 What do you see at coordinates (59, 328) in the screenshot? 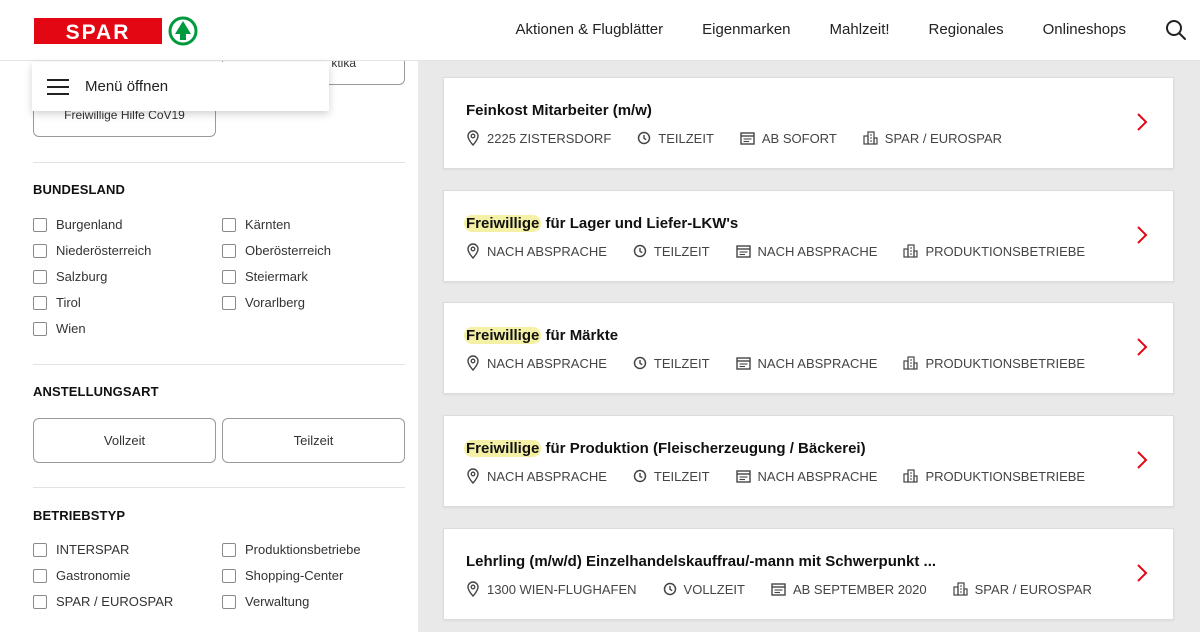
I see `checkbox-wien: Wien` at bounding box center [59, 328].